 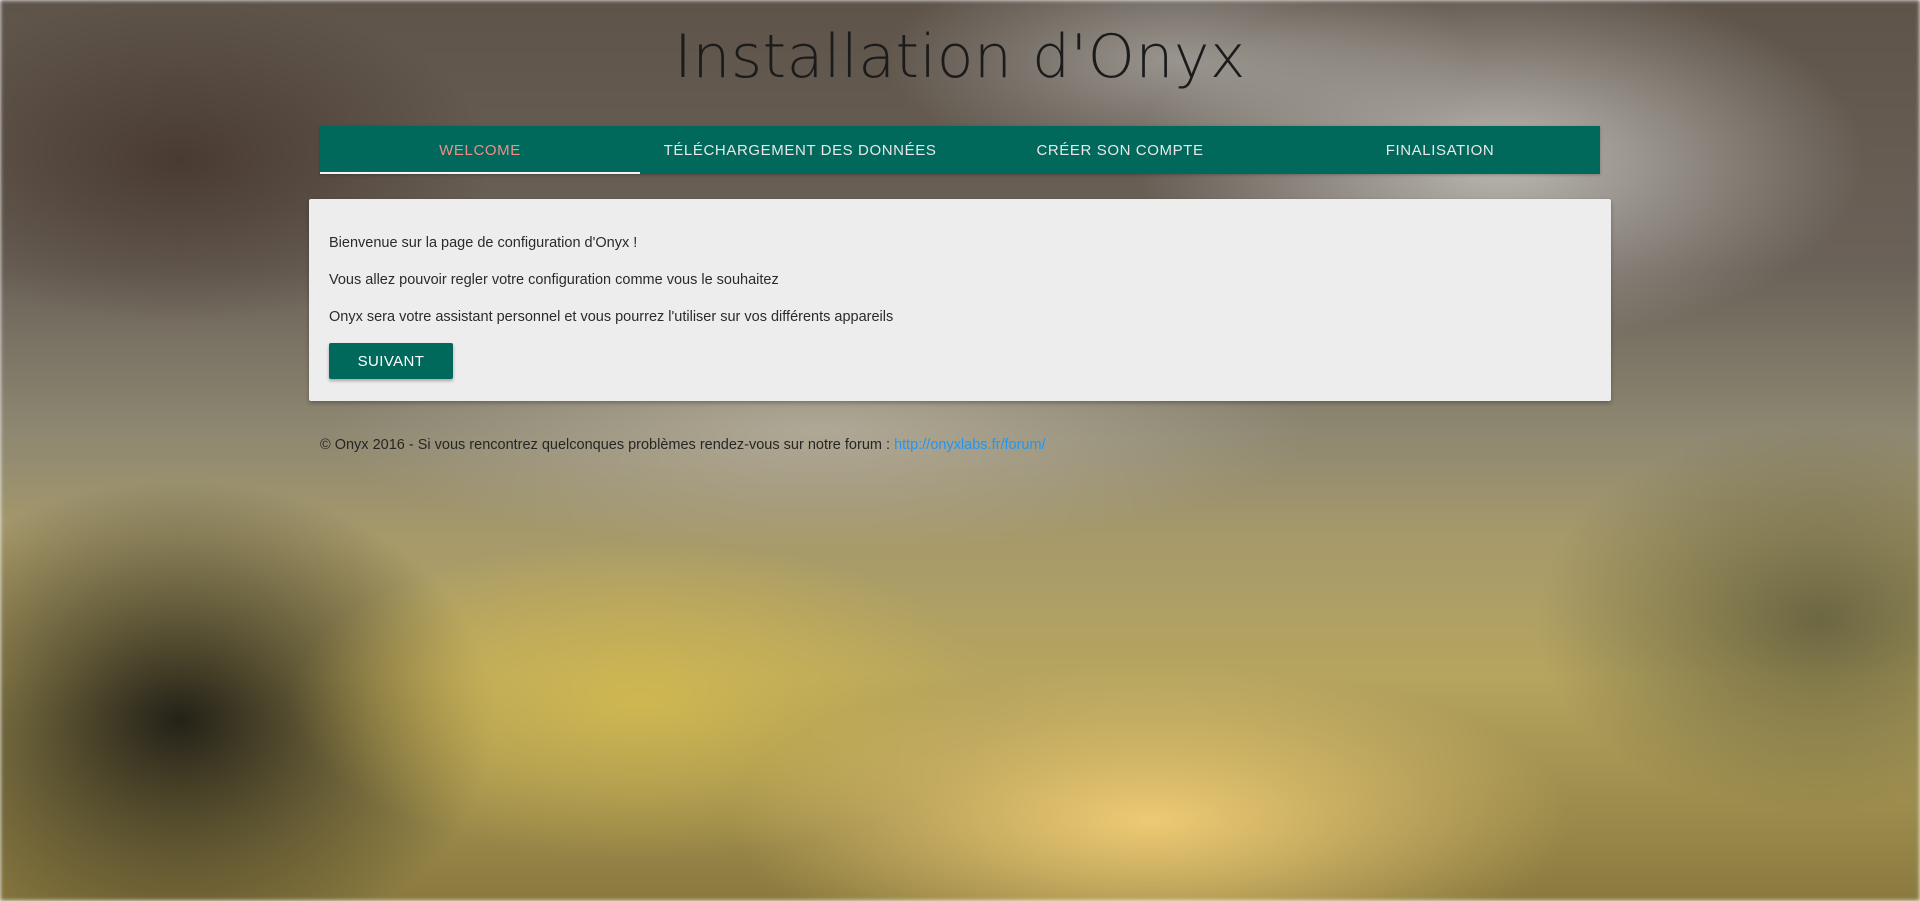 What do you see at coordinates (480, 173) in the screenshot?
I see `active-tab-indicator` at bounding box center [480, 173].